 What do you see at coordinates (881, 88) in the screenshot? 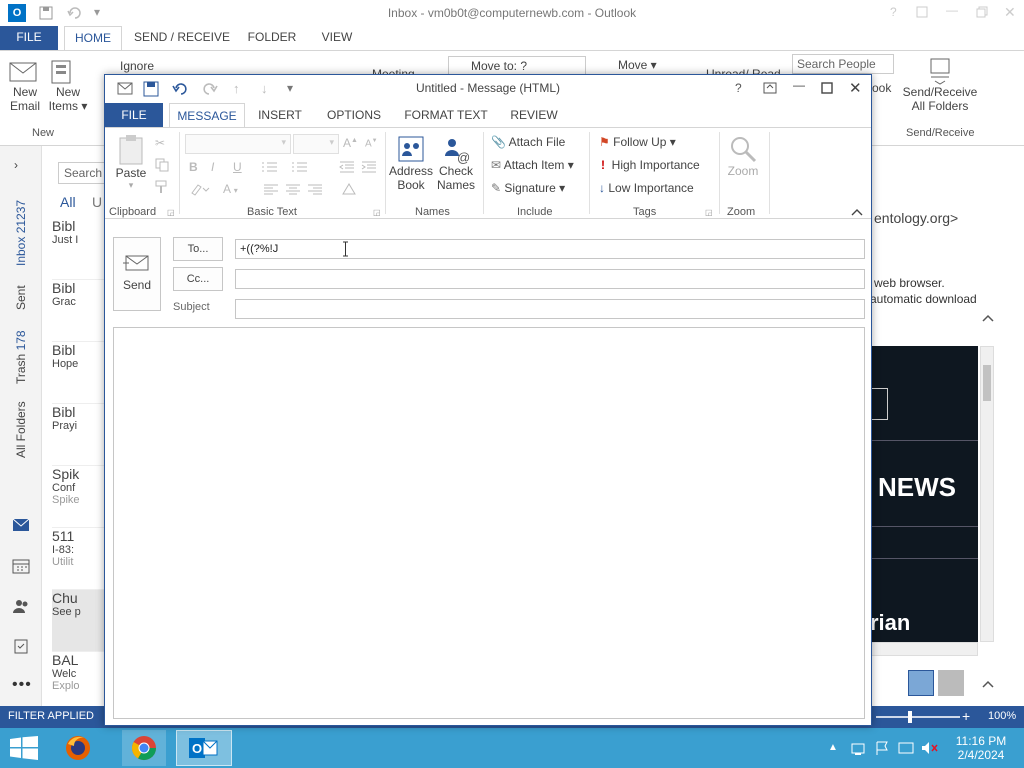
I see `address-book-button-fragment: ook` at bounding box center [881, 88].